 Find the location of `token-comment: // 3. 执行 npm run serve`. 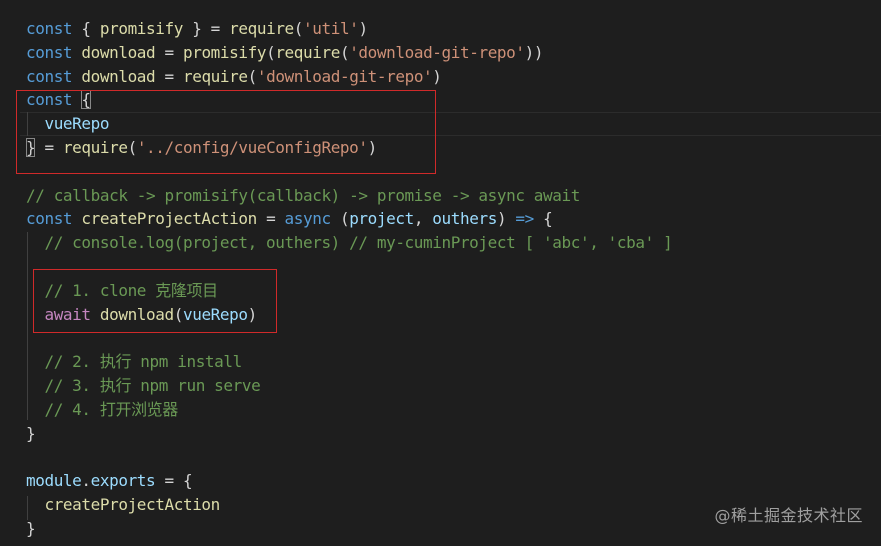

token-comment: // 3. 执行 npm run serve is located at coordinates (152, 385).